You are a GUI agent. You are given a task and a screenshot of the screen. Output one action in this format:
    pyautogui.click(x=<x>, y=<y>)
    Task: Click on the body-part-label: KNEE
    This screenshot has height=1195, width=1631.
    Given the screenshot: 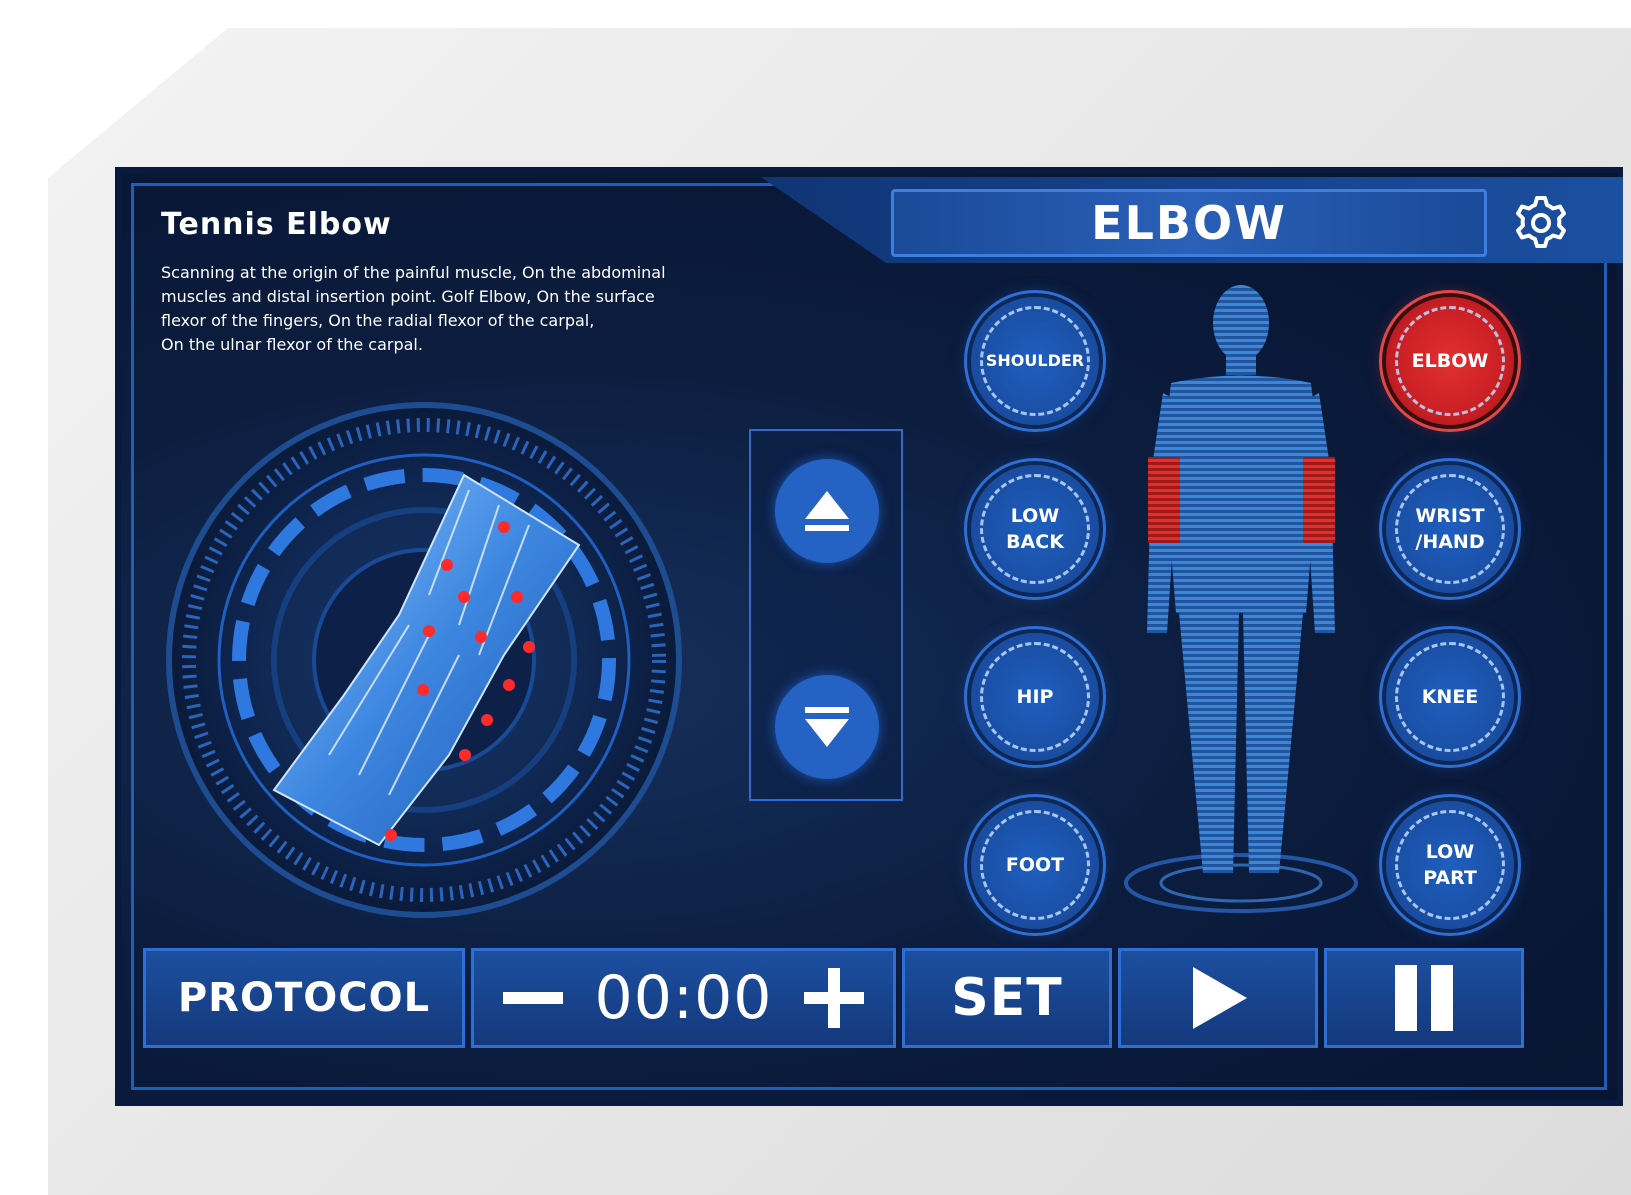 What is the action you would take?
    pyautogui.click(x=1450, y=697)
    